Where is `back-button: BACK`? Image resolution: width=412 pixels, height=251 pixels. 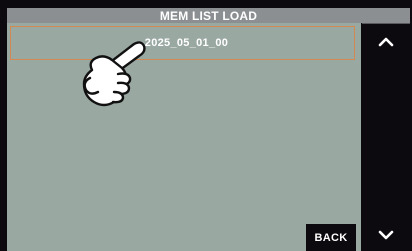 back-button: BACK is located at coordinates (331, 237).